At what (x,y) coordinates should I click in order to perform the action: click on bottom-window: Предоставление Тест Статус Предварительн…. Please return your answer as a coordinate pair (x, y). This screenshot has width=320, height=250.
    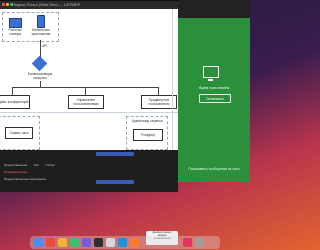
    Looking at the image, I should click on (89, 171).